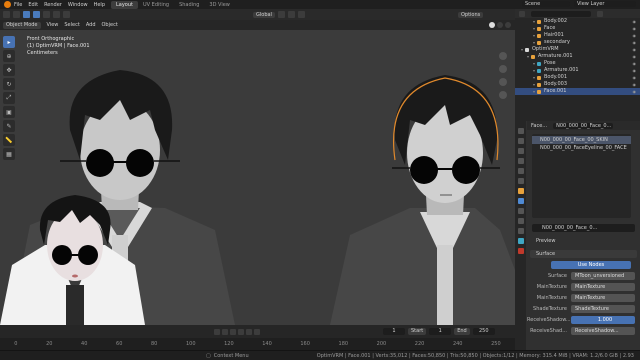 Image resolution: width=640 pixels, height=360 pixels. I want to click on add-cube-tool-icon: ▦, so click(9, 154).